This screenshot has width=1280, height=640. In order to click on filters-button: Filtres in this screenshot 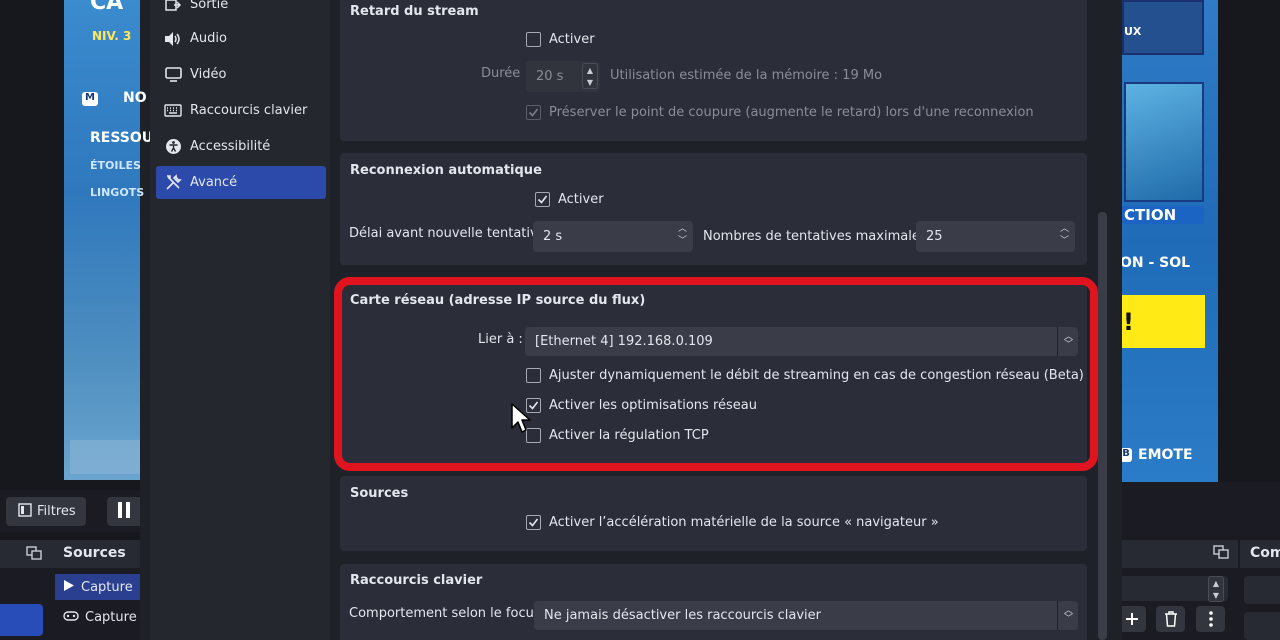, I will do `click(46, 511)`.